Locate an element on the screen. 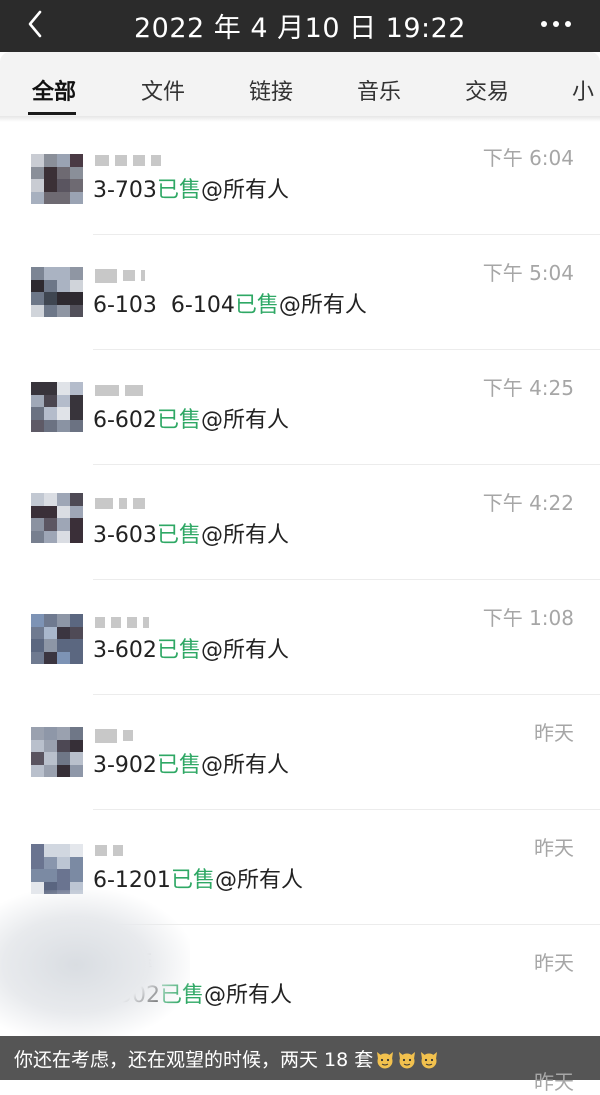 Image resolution: width=600 pixels, height=1095 pixels. page-title: 2022 年 4 月10 日 19:22 is located at coordinates (300, 28).